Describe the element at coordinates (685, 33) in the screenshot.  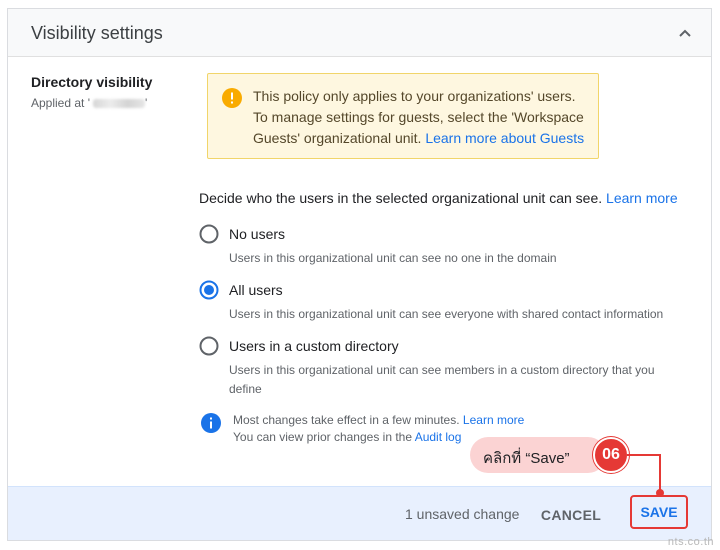
I see `chevron-up-icon` at that location.